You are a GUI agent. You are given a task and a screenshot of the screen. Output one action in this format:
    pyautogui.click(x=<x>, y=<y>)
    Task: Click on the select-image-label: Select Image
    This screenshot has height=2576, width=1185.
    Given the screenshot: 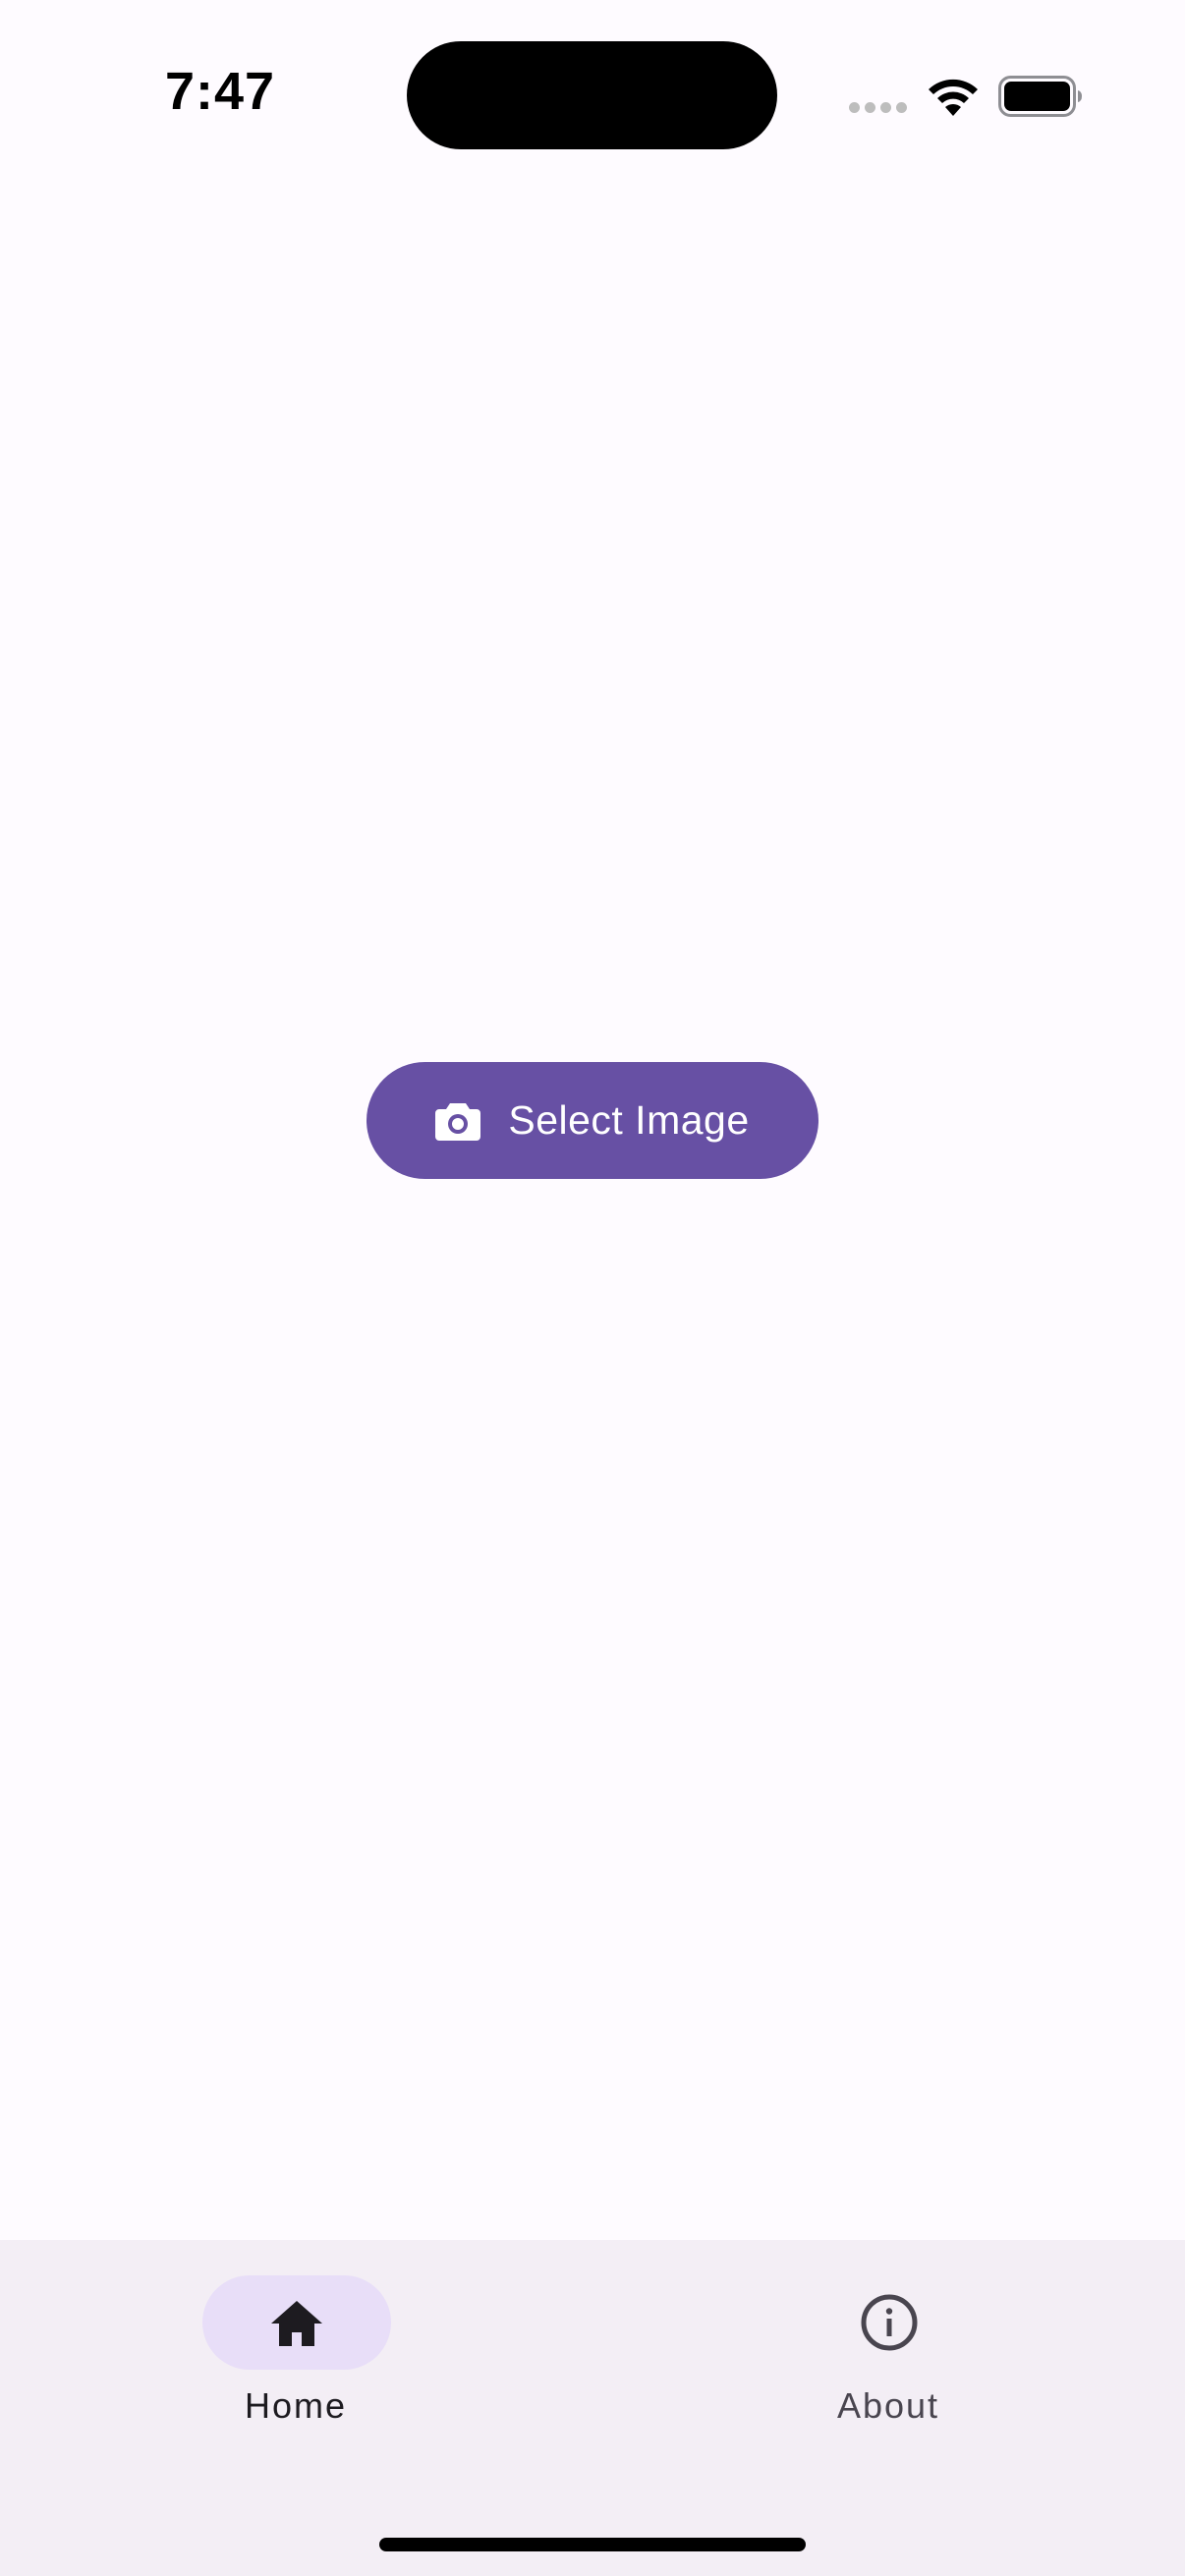 What is the action you would take?
    pyautogui.click(x=629, y=1120)
    